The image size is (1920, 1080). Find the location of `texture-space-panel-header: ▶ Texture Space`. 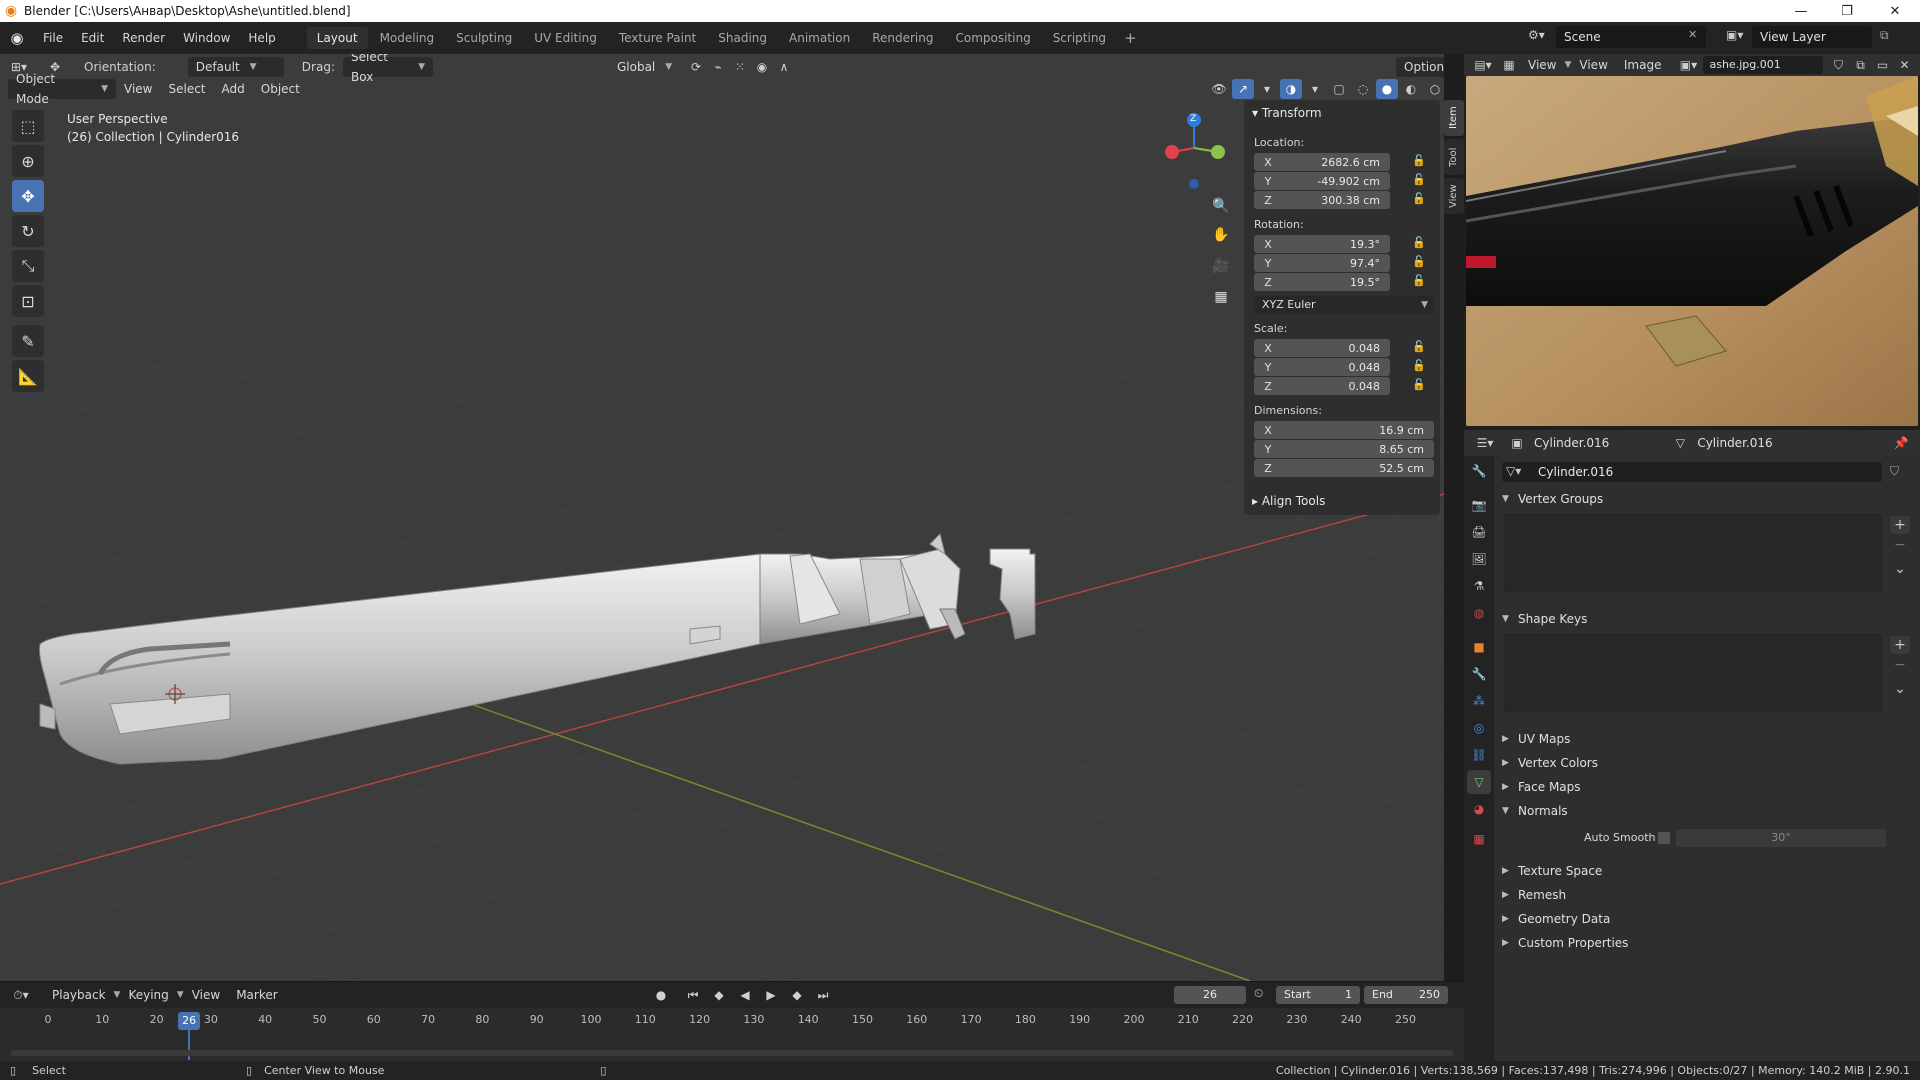

texture-space-panel-header: ▶ Texture Space is located at coordinates (1707, 871).